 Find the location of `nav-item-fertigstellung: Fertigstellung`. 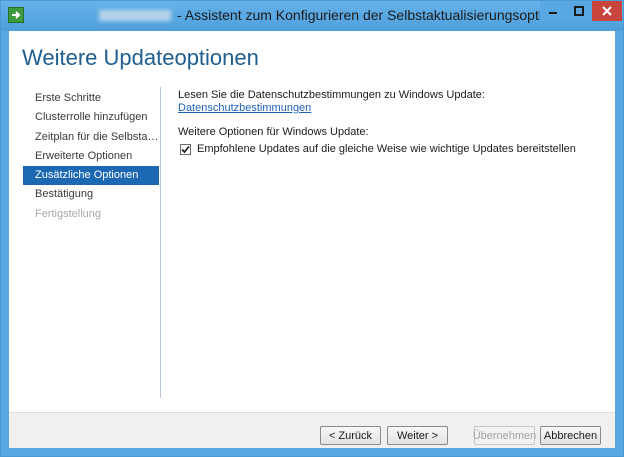

nav-item-fertigstellung: Fertigstellung is located at coordinates (68, 213).